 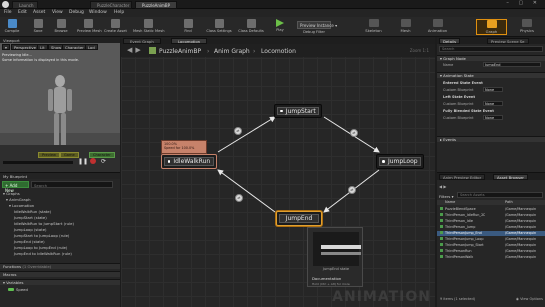 What do you see at coordinates (491, 209) in the screenshot?
I see `table-row: PuzzleBlendSpace/Game/Mannequin` at bounding box center [491, 209].